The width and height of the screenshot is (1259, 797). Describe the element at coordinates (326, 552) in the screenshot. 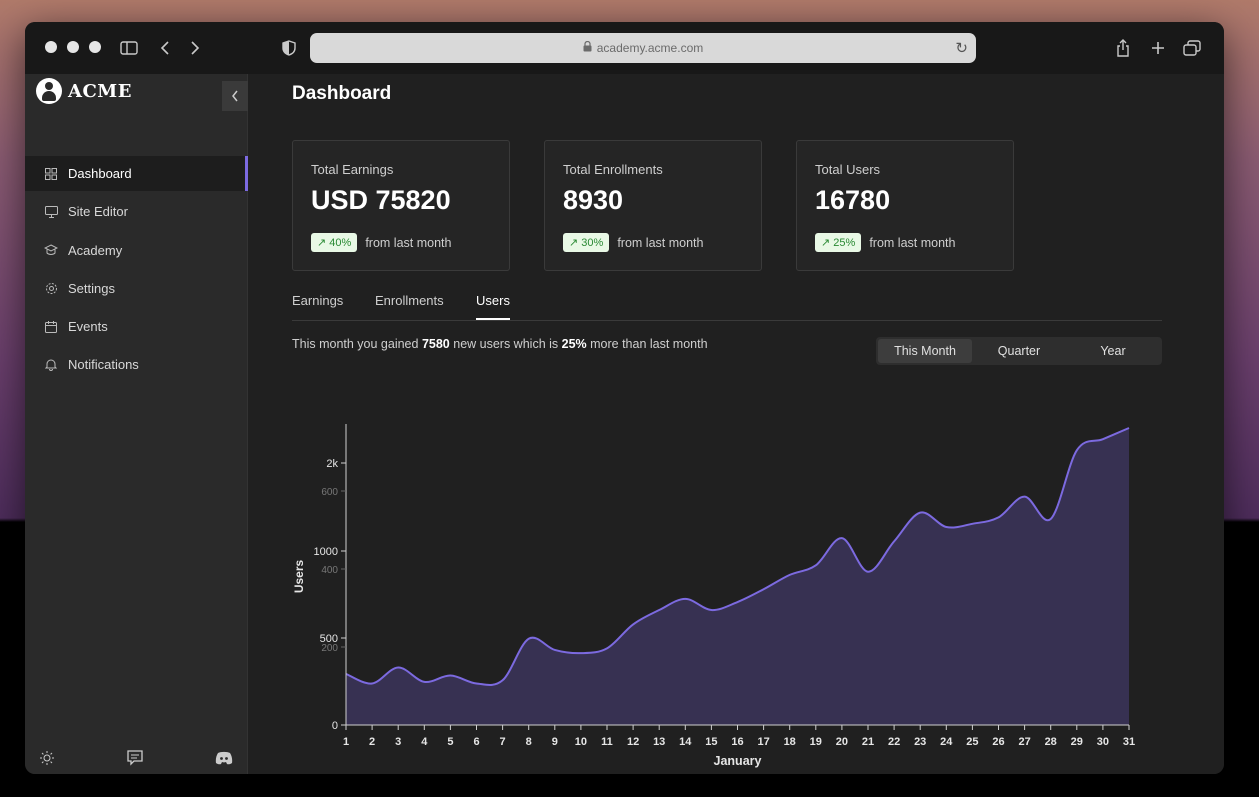

I see `y-tick-label: 1000` at that location.